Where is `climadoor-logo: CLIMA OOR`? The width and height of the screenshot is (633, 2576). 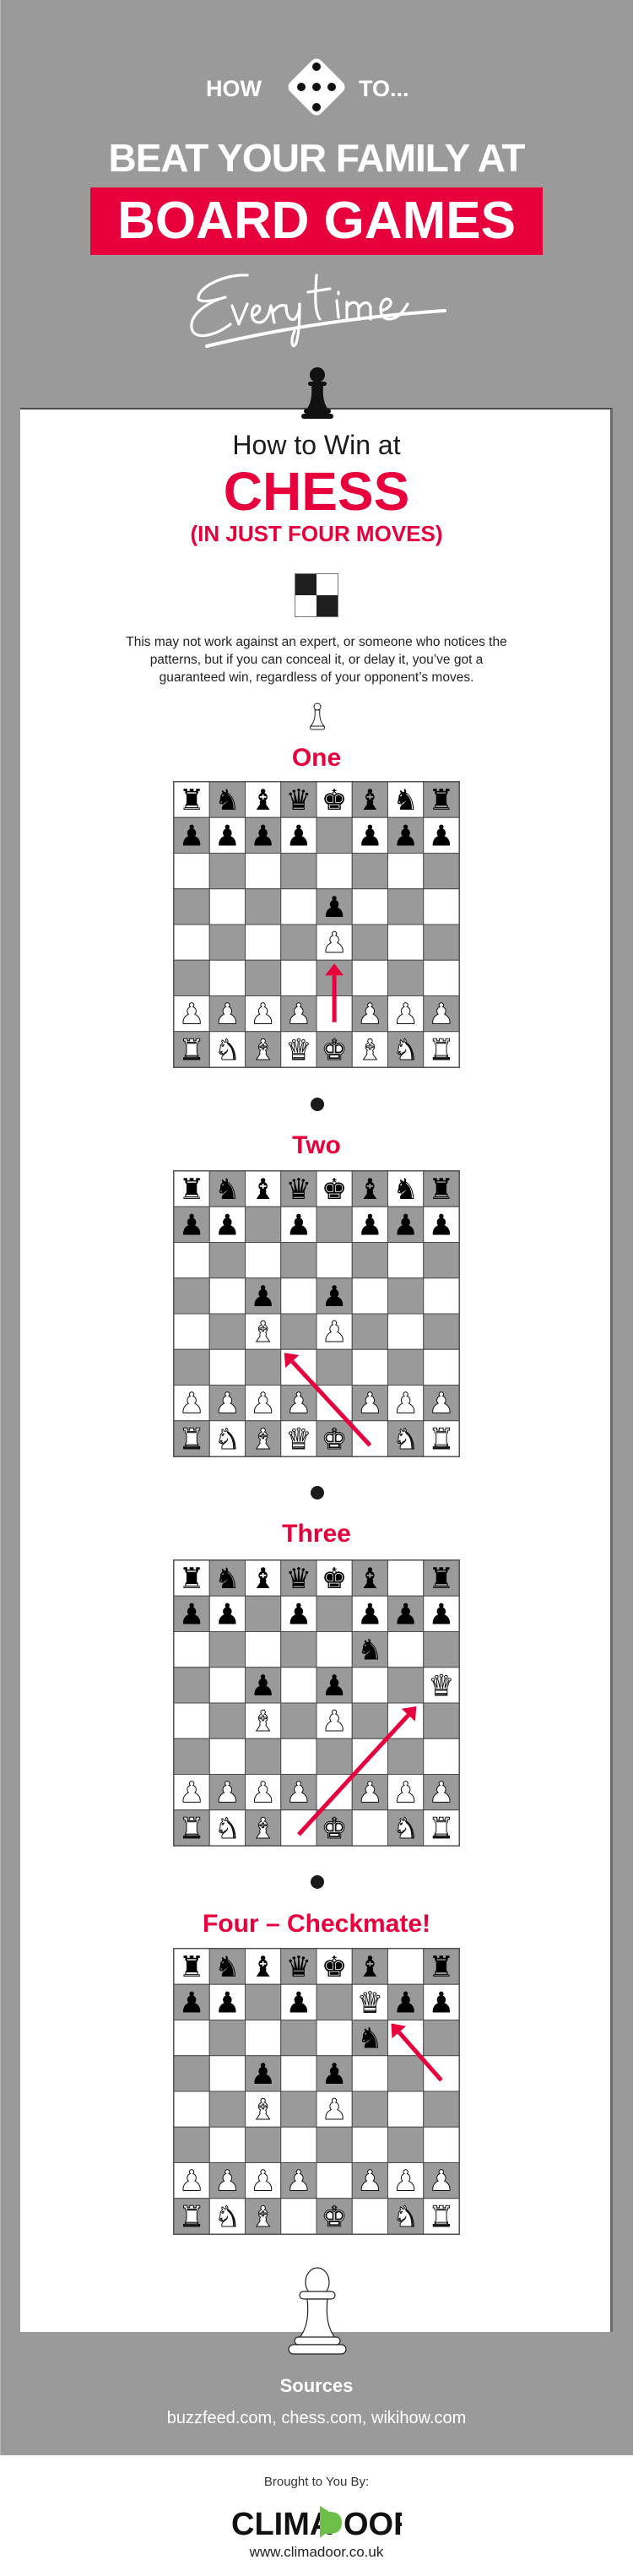
climadoor-logo: CLIMA OOR is located at coordinates (316, 2522).